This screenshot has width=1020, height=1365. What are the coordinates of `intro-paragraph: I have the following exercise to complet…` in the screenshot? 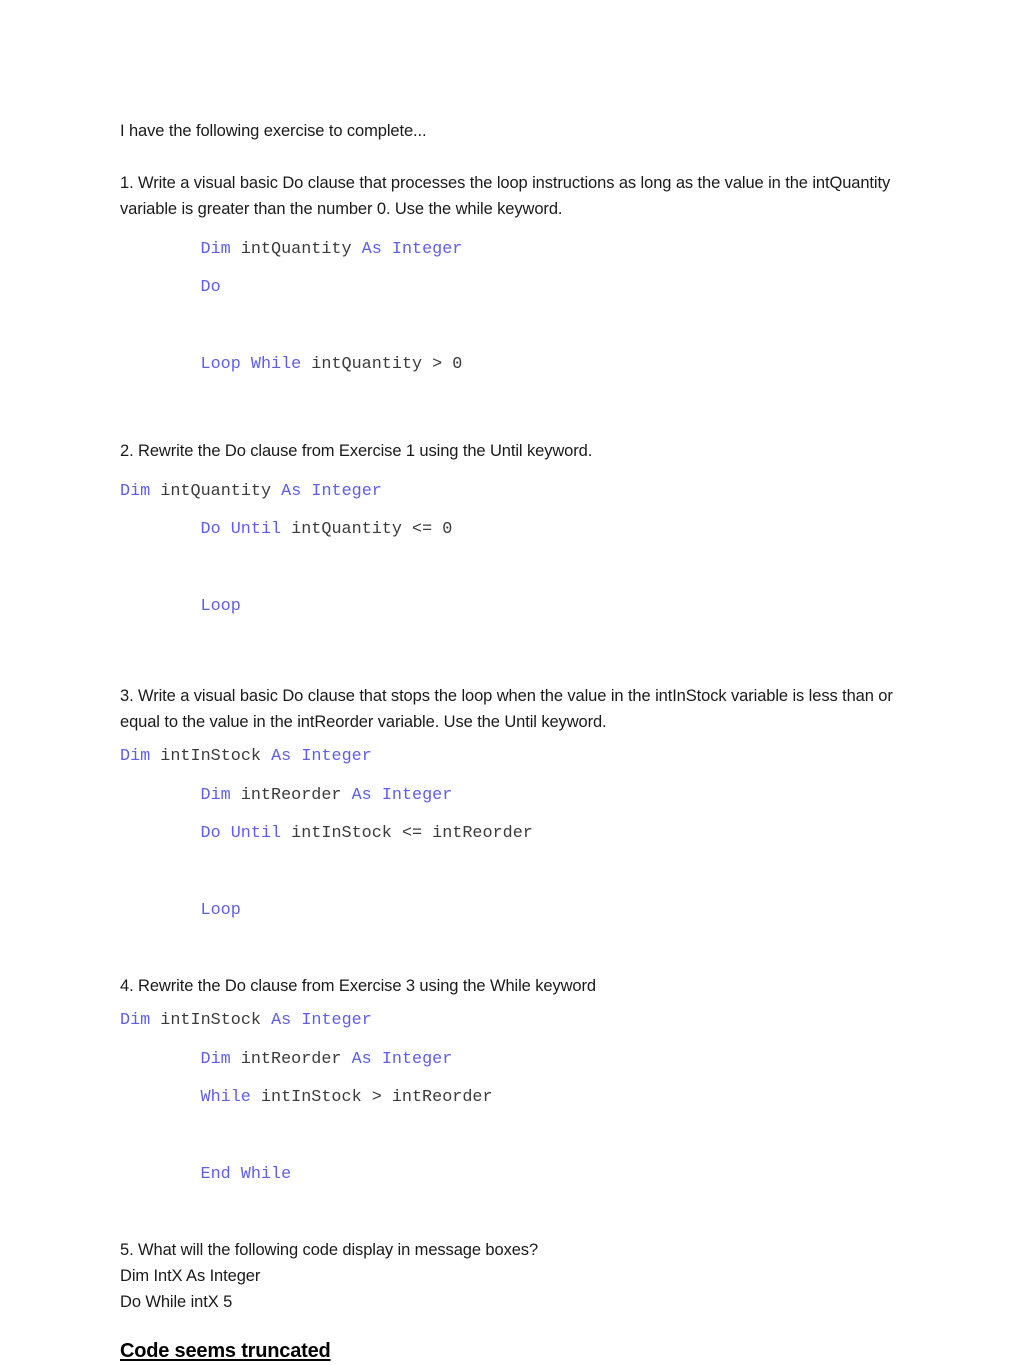 It's located at (273, 131).